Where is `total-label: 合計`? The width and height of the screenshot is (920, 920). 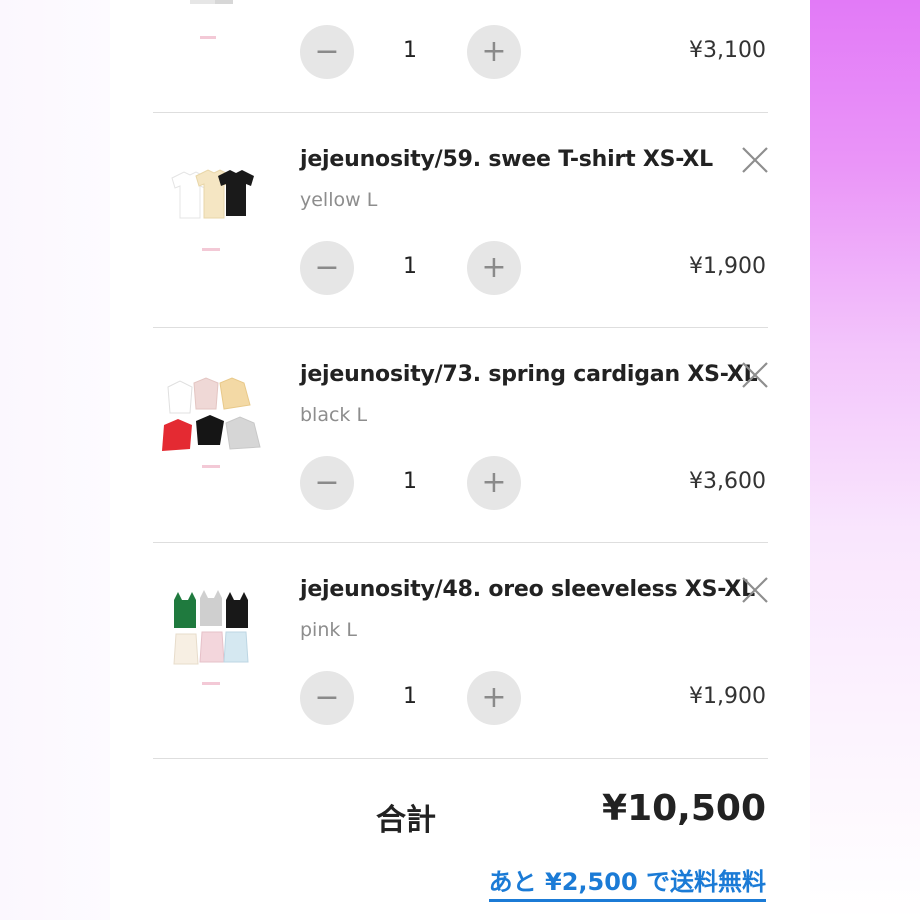
total-label: 合計 is located at coordinates (406, 820).